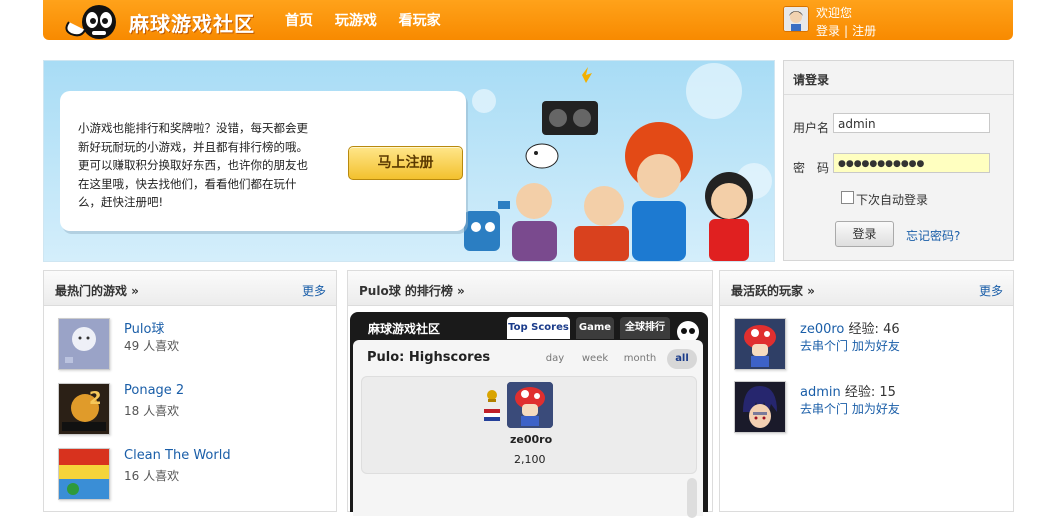 Image resolution: width=1053 pixels, height=518 pixels. What do you see at coordinates (152, 411) in the screenshot?
I see `game-likes: 18 人喜欢` at bounding box center [152, 411].